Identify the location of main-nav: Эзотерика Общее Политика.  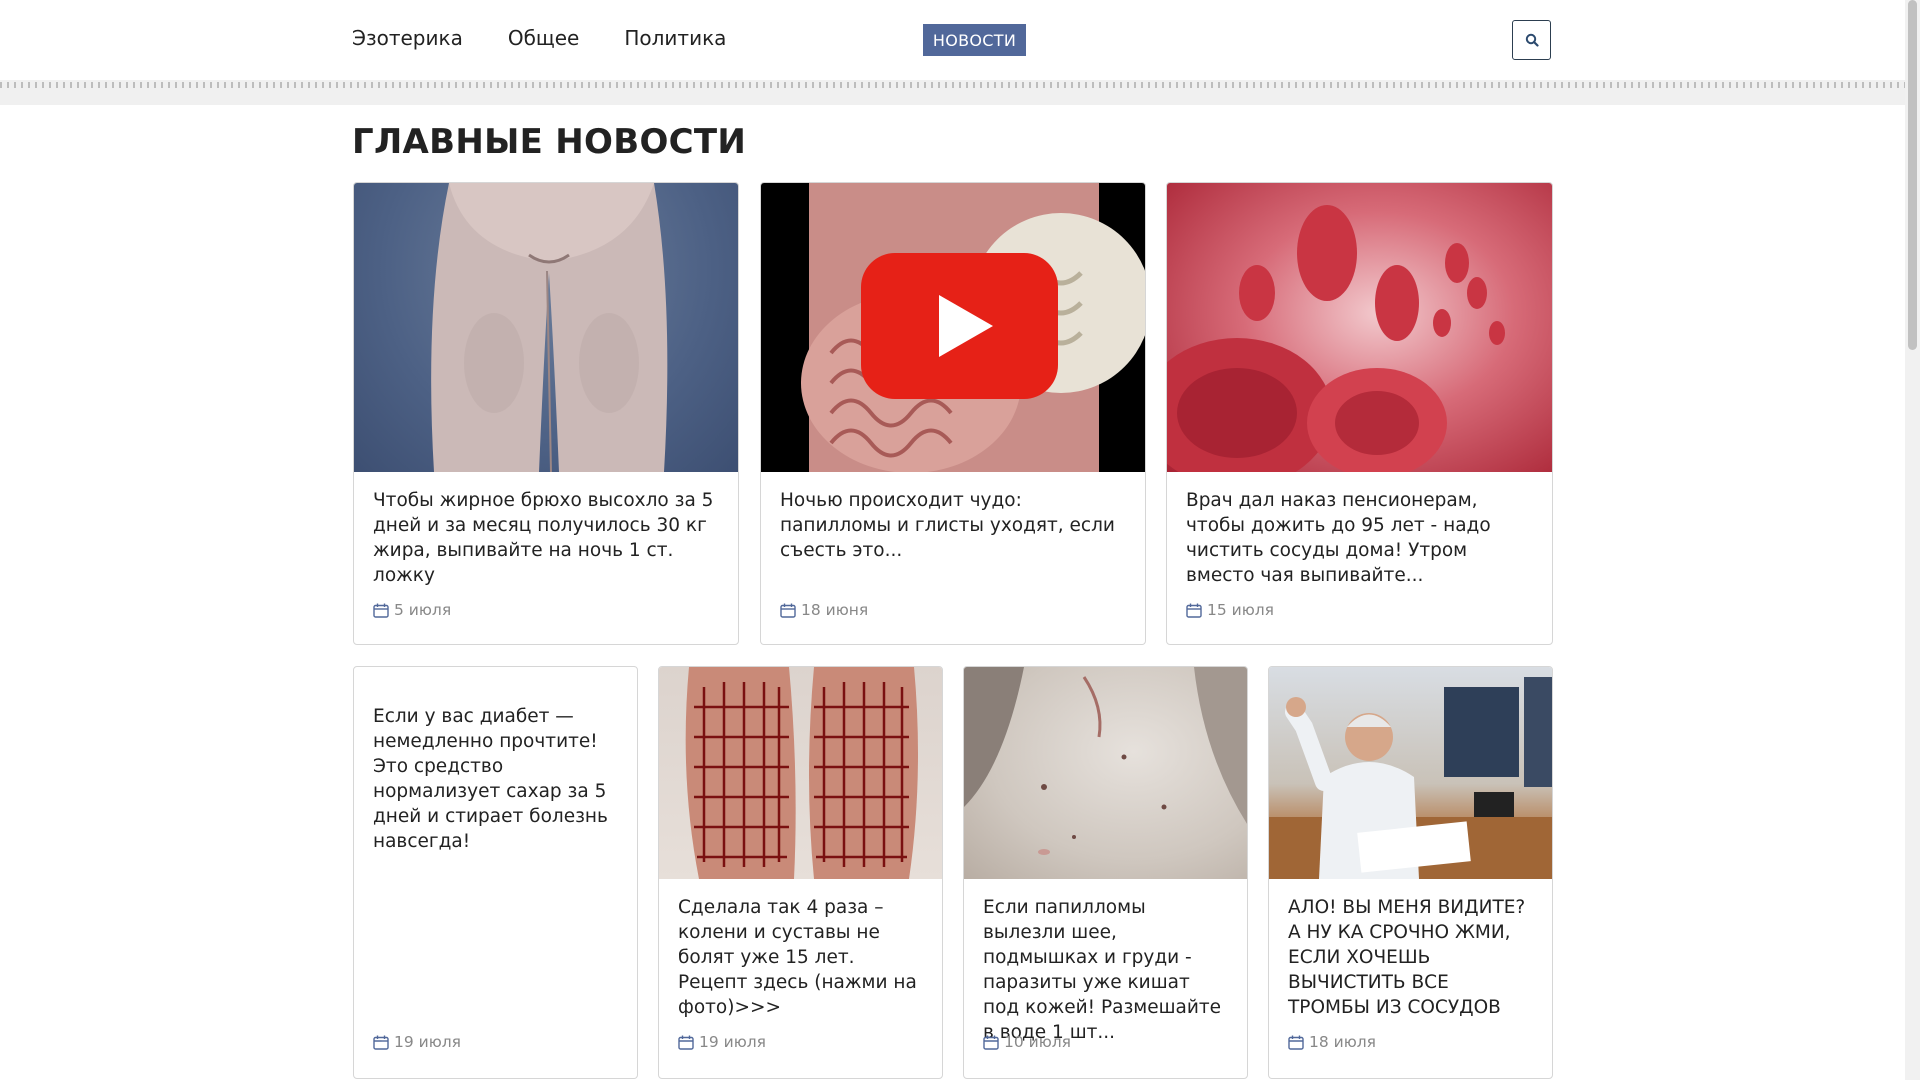
(539, 38).